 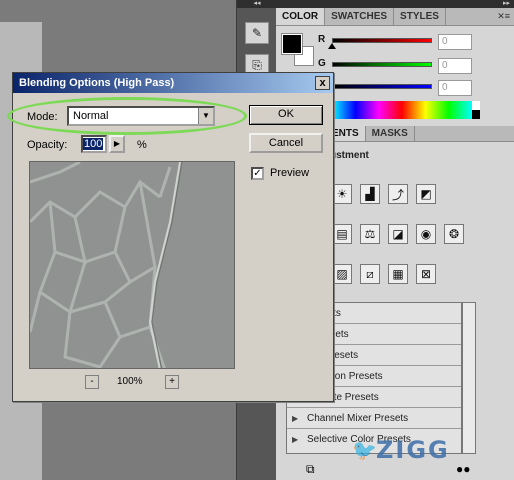 What do you see at coordinates (384, 274) in the screenshot?
I see `adjustment-icons-row-3: ▨ ⧄ ▦ ⊠` at bounding box center [384, 274].